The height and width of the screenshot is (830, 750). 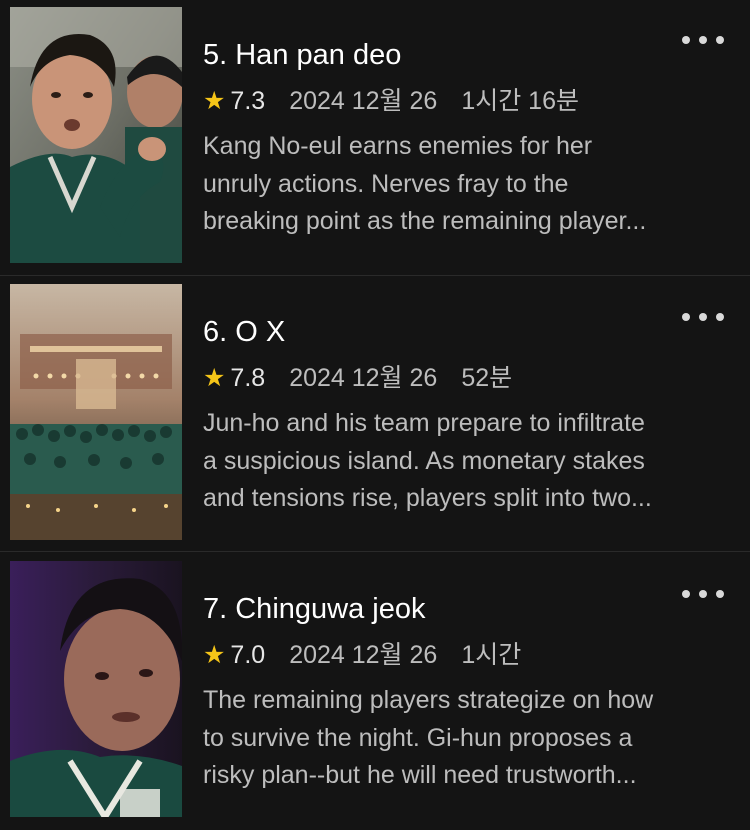 What do you see at coordinates (491, 655) in the screenshot?
I see `episode-runtime: 1시간` at bounding box center [491, 655].